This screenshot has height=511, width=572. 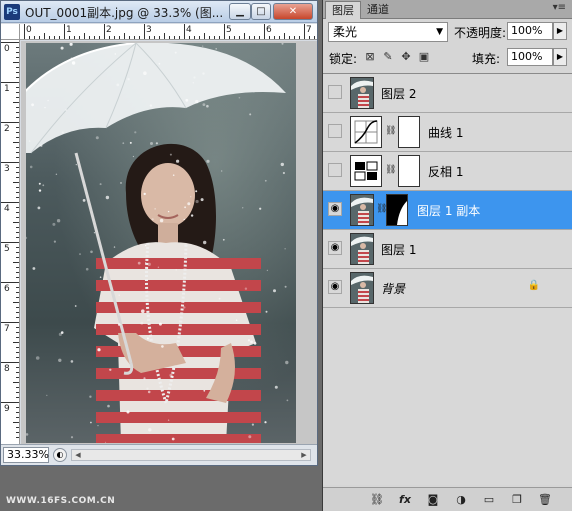 What do you see at coordinates (447, 249) in the screenshot?
I see `layer-row: ◉ 图层 1` at bounding box center [447, 249].